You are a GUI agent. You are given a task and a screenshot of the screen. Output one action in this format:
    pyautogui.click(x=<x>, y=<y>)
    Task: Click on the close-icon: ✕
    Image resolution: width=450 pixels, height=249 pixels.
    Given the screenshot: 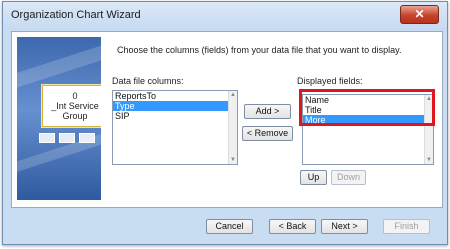 What is the action you would take?
    pyautogui.click(x=419, y=14)
    